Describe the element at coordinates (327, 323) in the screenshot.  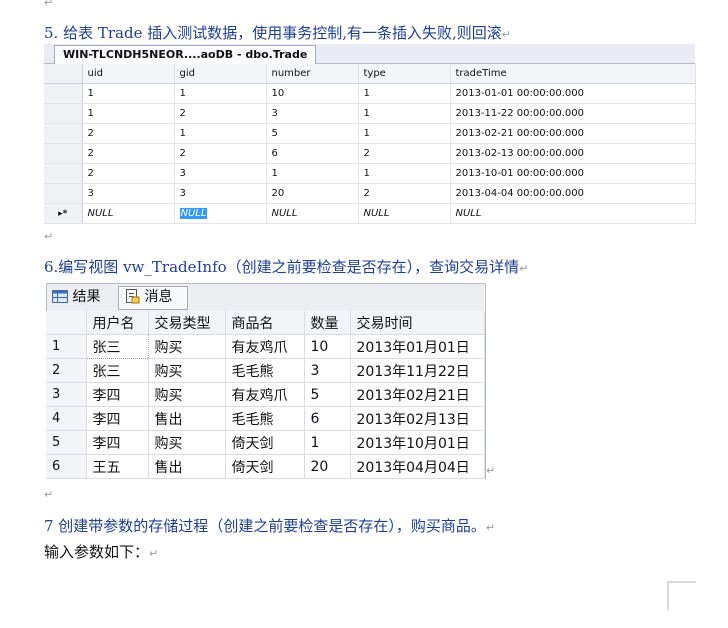
I see `column-header: 数量` at that location.